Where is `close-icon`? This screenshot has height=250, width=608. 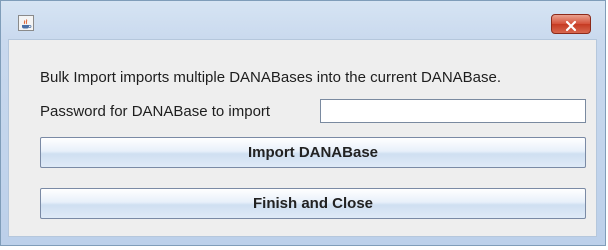
close-icon is located at coordinates (571, 25).